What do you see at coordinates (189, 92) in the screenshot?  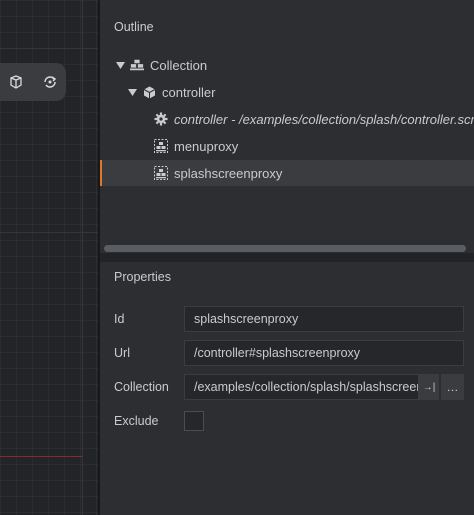 I see `tree-item-label: controller` at bounding box center [189, 92].